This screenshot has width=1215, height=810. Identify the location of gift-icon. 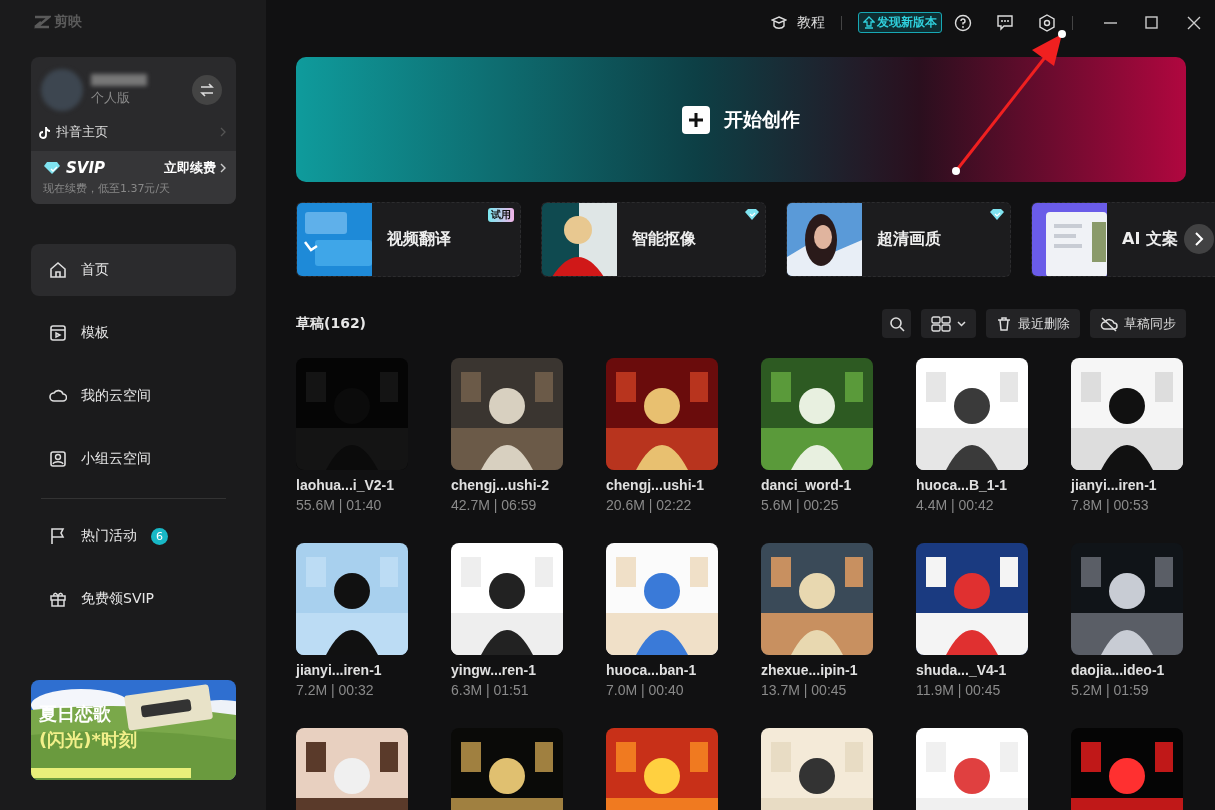
(58, 599).